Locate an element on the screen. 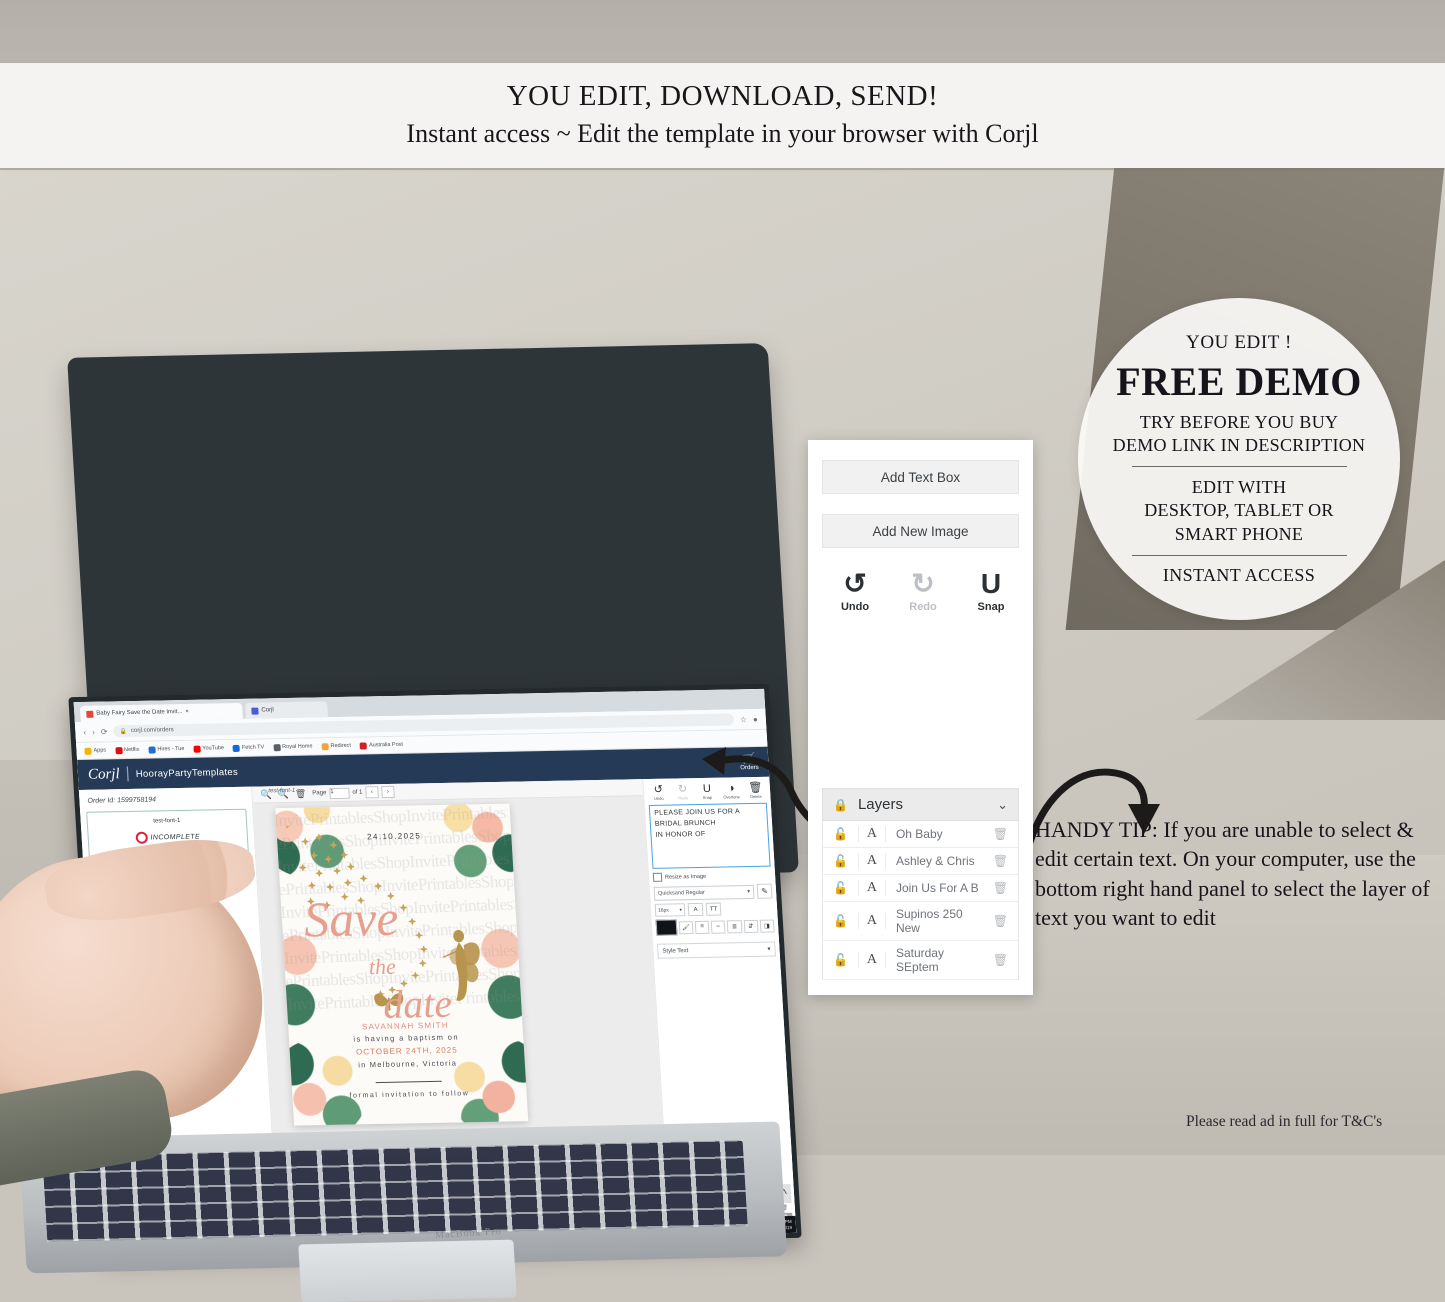  laptop-trackpad is located at coordinates (407, 1270).